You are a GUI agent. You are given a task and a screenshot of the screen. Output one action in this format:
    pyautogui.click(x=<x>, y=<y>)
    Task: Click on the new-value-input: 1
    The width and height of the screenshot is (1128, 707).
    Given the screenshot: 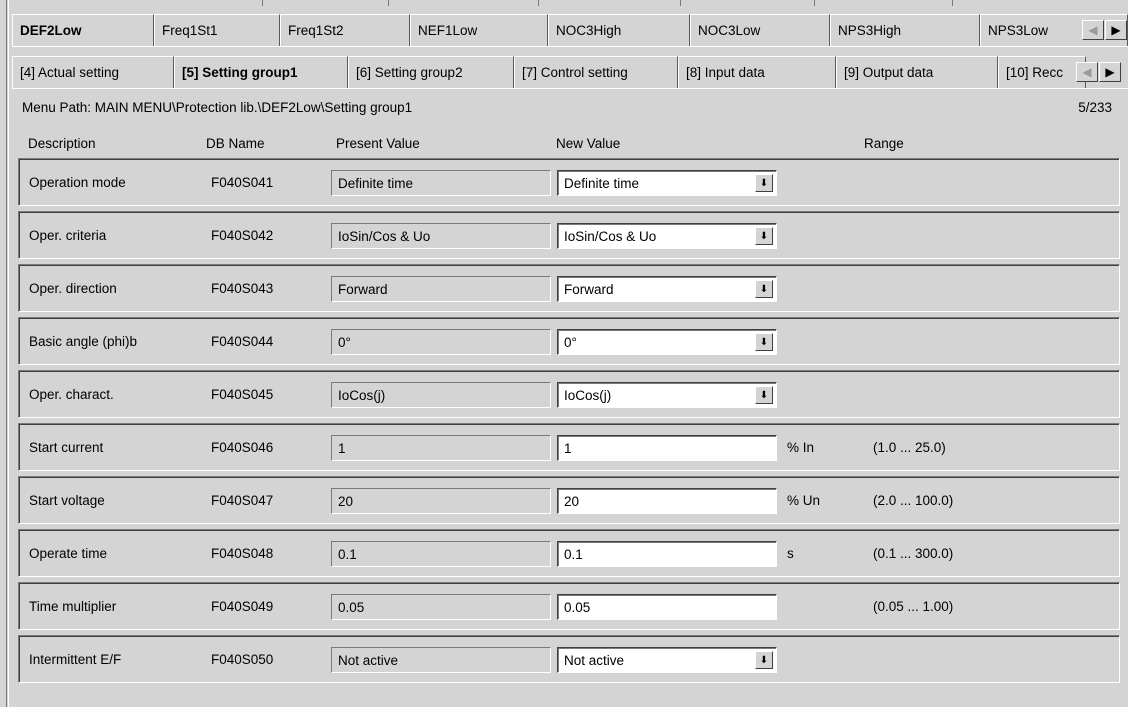 What is the action you would take?
    pyautogui.click(x=667, y=448)
    